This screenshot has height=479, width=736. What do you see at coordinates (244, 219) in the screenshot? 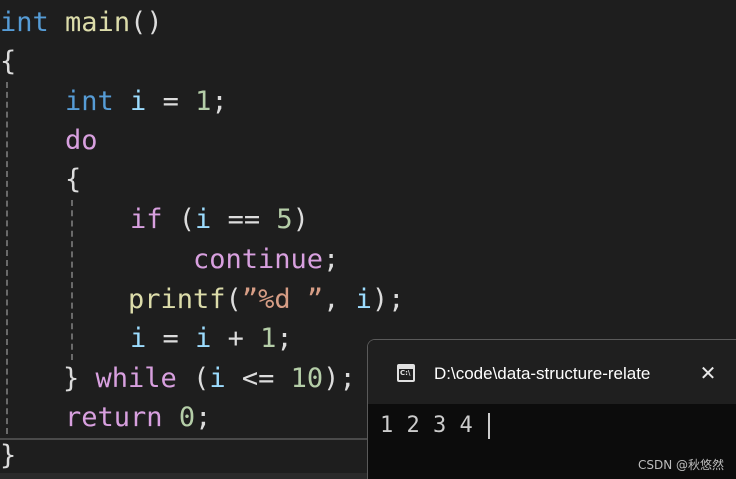
I see `operator-equals: ==` at bounding box center [244, 219].